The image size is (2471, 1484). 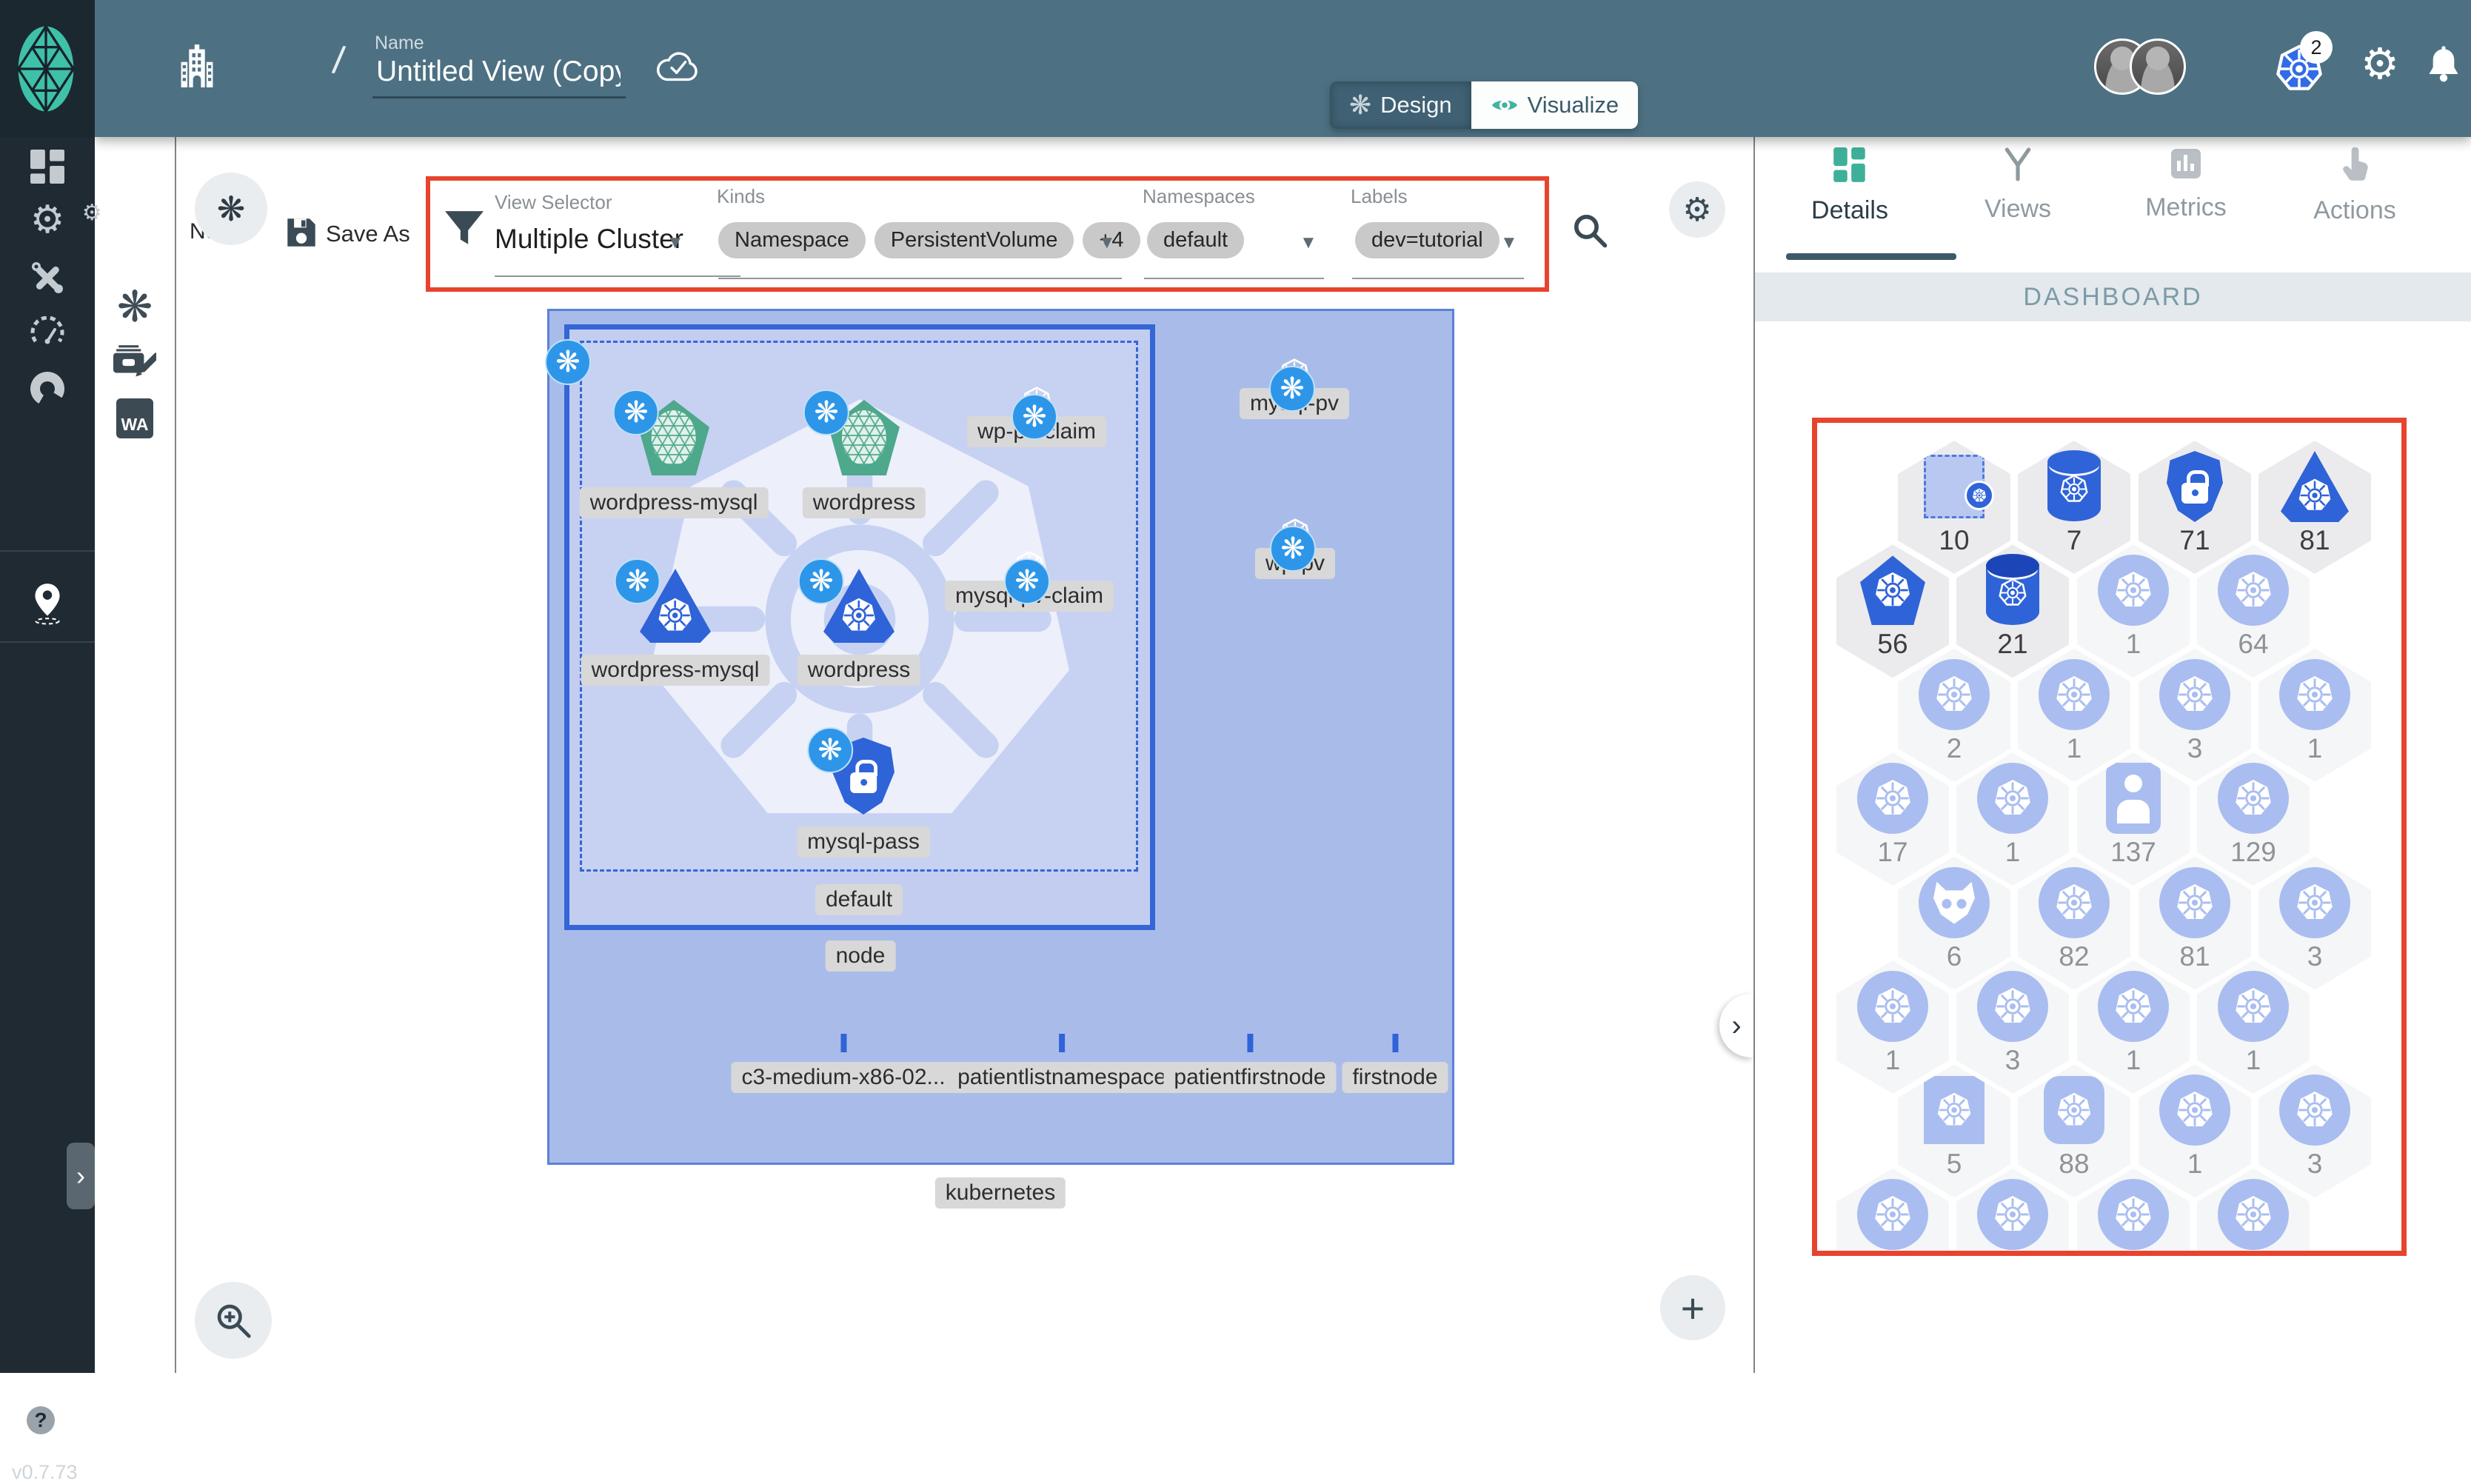 I want to click on rail-item-meshery: ❋, so click(x=135, y=307).